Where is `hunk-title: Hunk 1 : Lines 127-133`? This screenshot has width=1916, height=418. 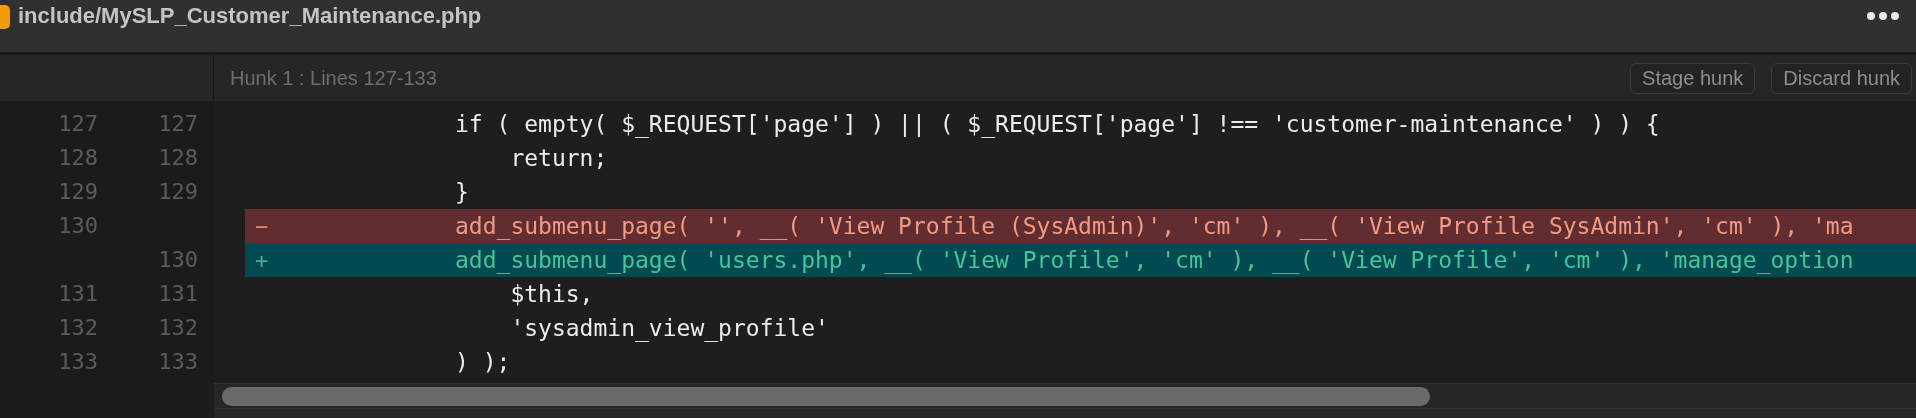
hunk-title: Hunk 1 : Lines 127-133 is located at coordinates (333, 78).